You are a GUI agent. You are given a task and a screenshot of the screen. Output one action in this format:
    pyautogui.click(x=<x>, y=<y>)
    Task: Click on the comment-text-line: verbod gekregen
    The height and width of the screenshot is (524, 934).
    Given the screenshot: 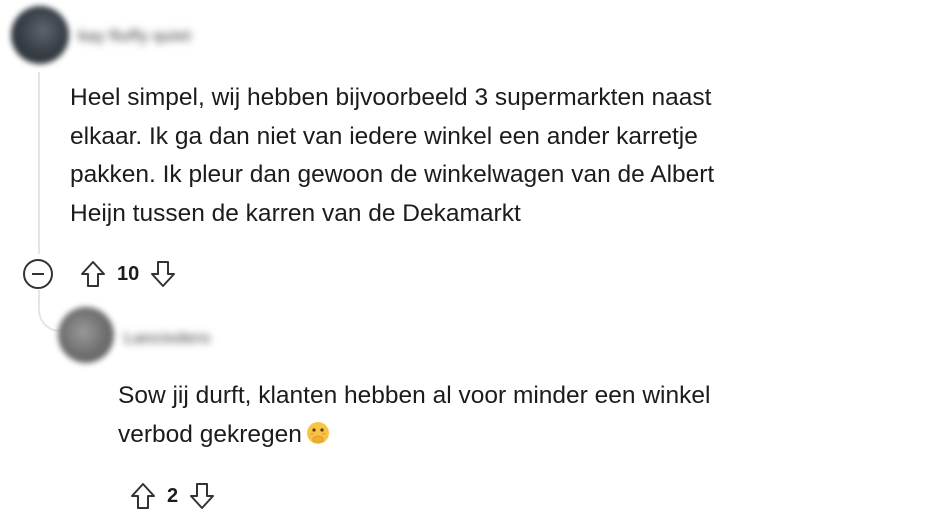 What is the action you would take?
    pyautogui.click(x=414, y=435)
    